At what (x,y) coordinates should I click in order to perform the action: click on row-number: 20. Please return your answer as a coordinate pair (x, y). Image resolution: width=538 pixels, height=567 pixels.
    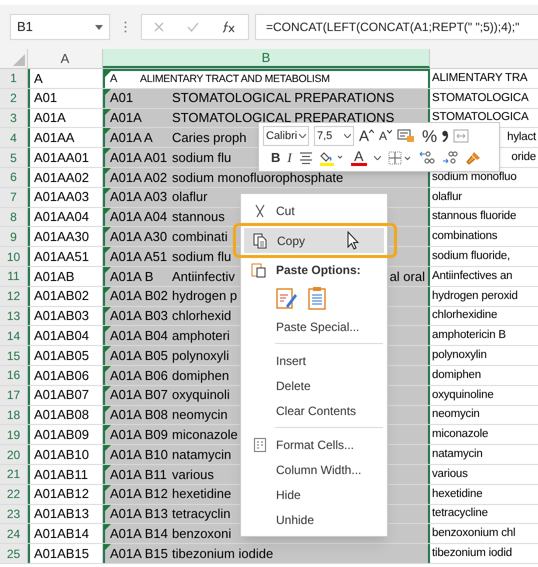
    Looking at the image, I should click on (14, 454).